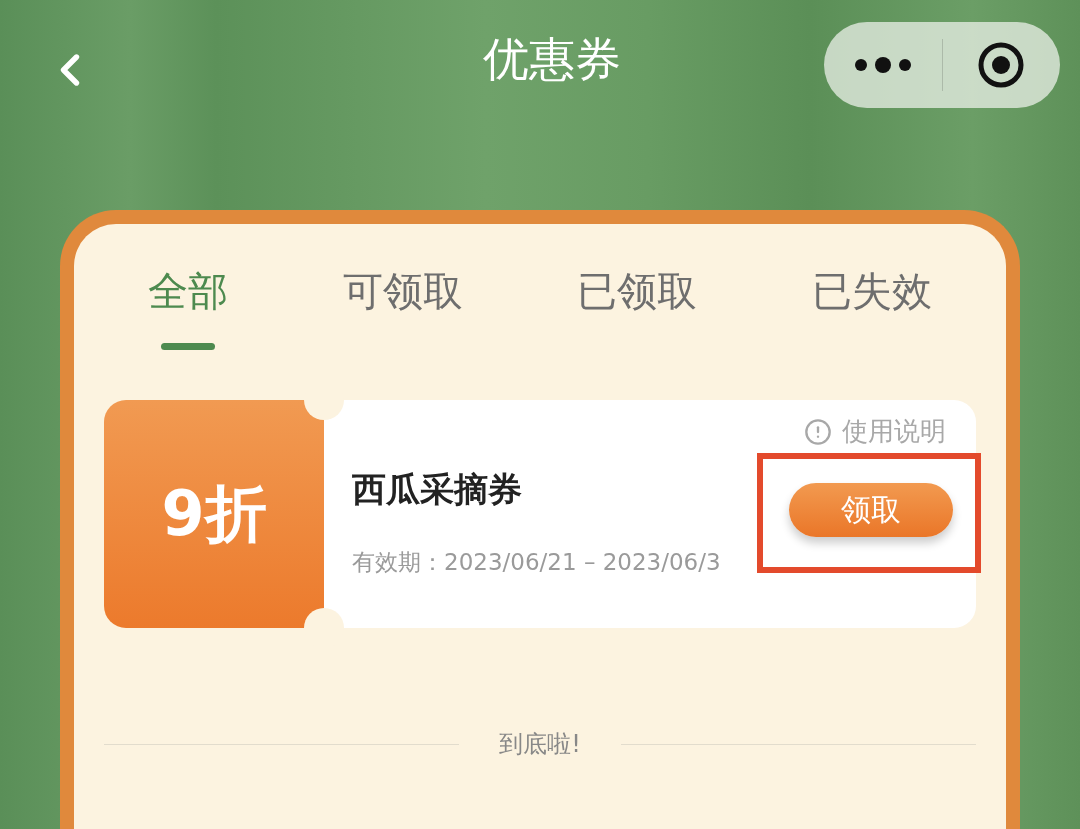 This screenshot has width=1080, height=829. I want to click on usage-info-link: 使用说明, so click(875, 431).